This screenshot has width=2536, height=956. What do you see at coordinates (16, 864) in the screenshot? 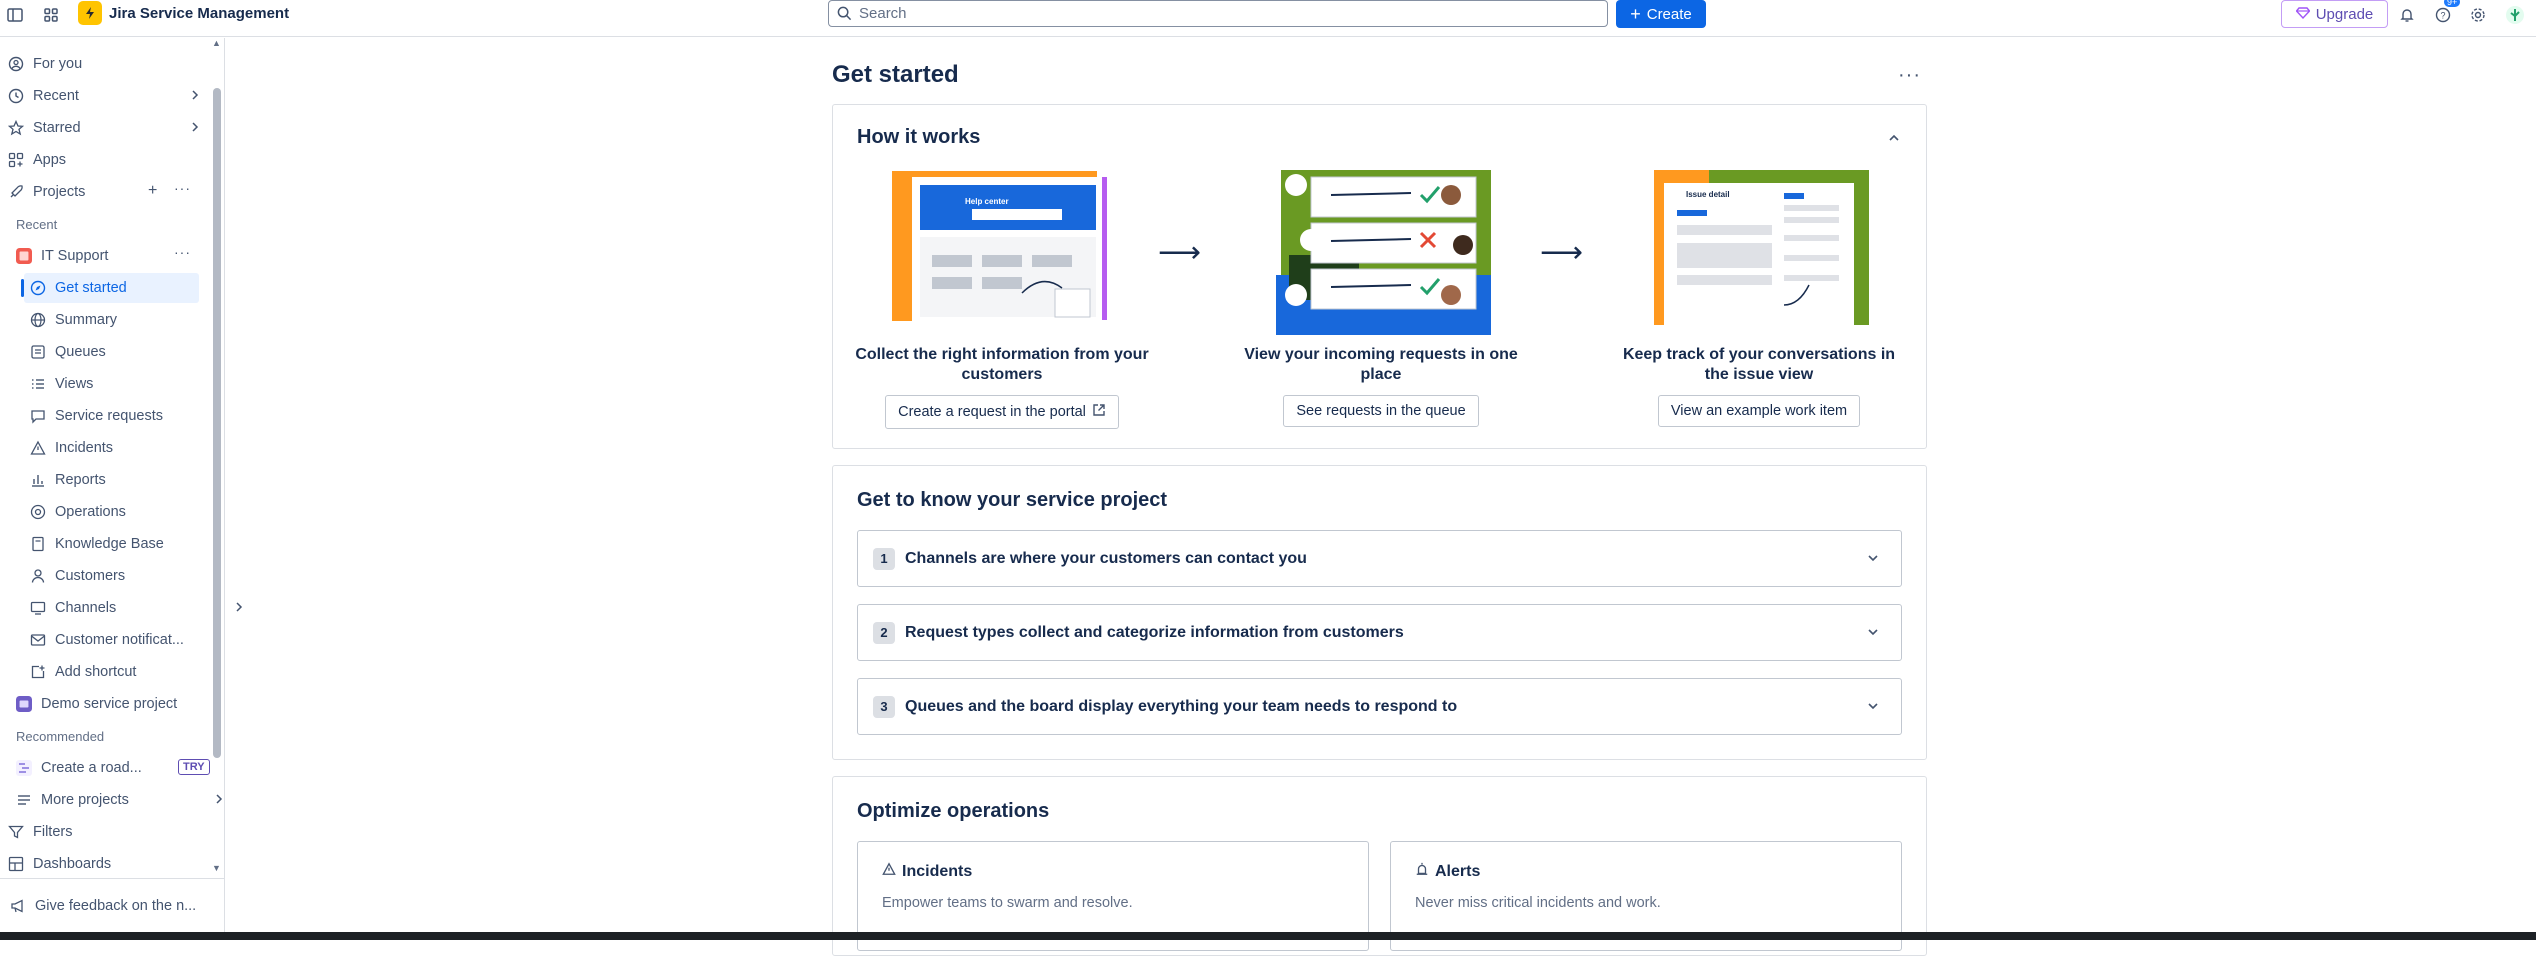
I see `dashboard-icon` at bounding box center [16, 864].